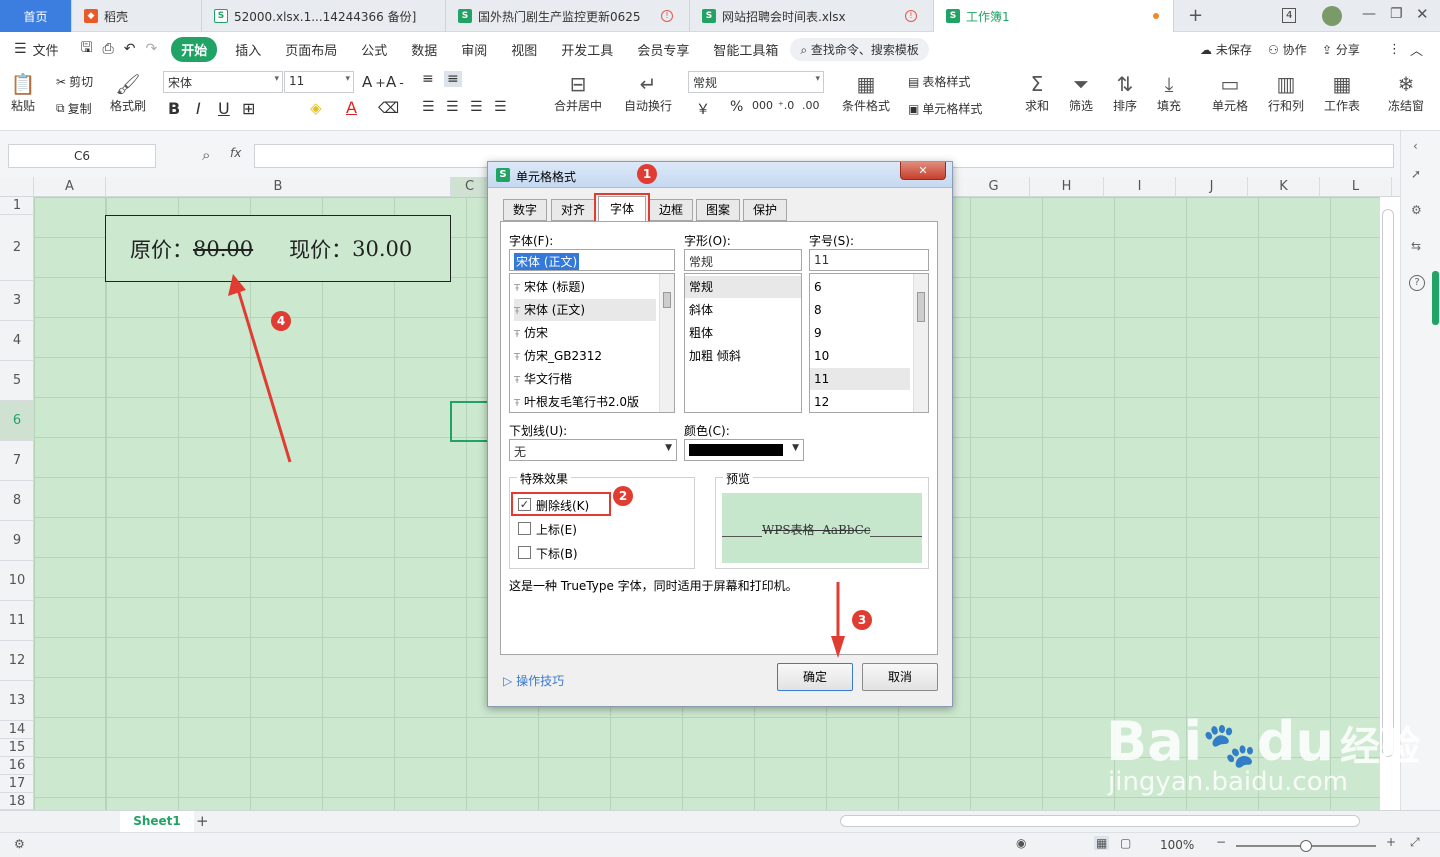 The width and height of the screenshot is (1440, 857). I want to click on tab-docer: ◆ 稻壳, so click(137, 16).